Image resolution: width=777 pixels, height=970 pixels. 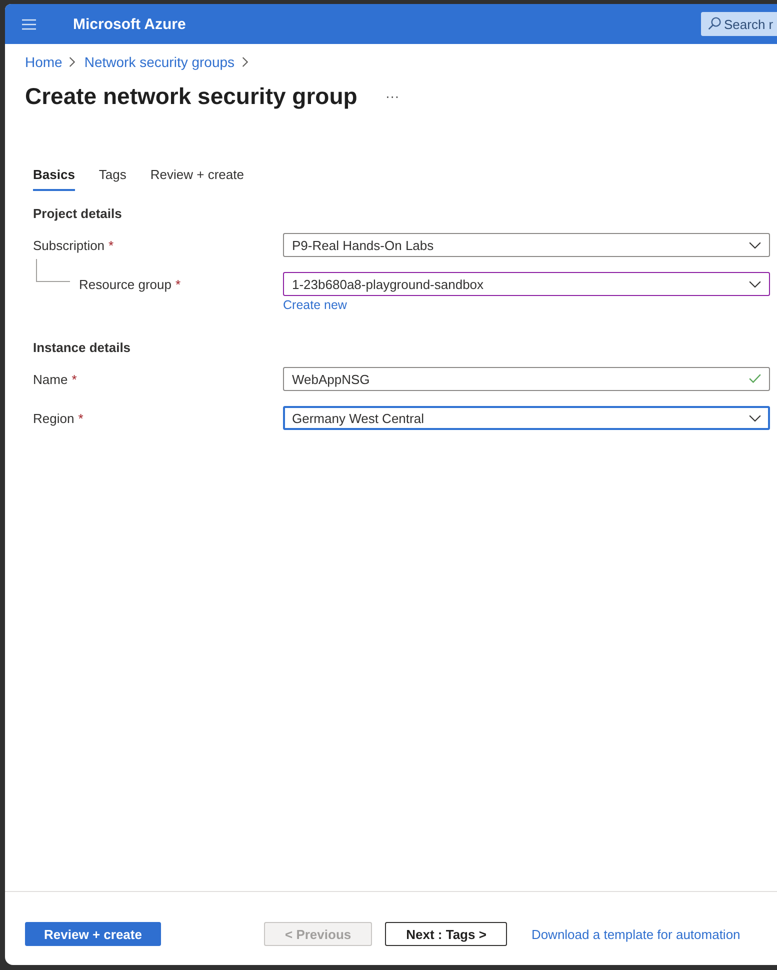 What do you see at coordinates (714, 23) in the screenshot?
I see `search-icon` at bounding box center [714, 23].